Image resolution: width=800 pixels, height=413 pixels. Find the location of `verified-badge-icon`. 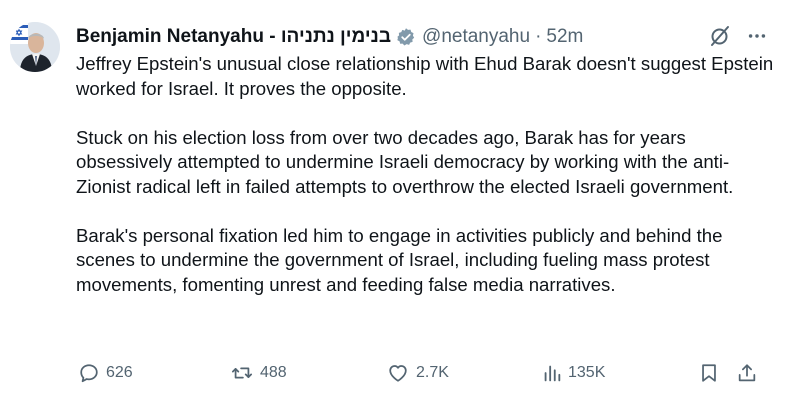

verified-badge-icon is located at coordinates (406, 37).